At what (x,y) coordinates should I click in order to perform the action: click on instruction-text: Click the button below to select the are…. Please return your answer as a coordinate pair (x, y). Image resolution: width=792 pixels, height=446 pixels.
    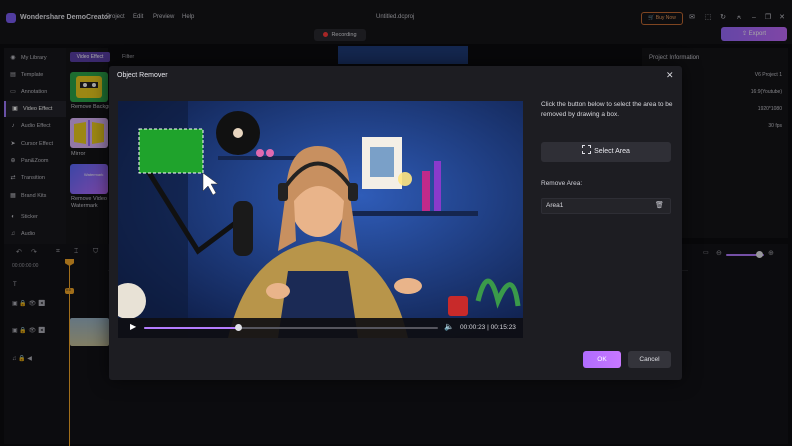
    Looking at the image, I should click on (607, 109).